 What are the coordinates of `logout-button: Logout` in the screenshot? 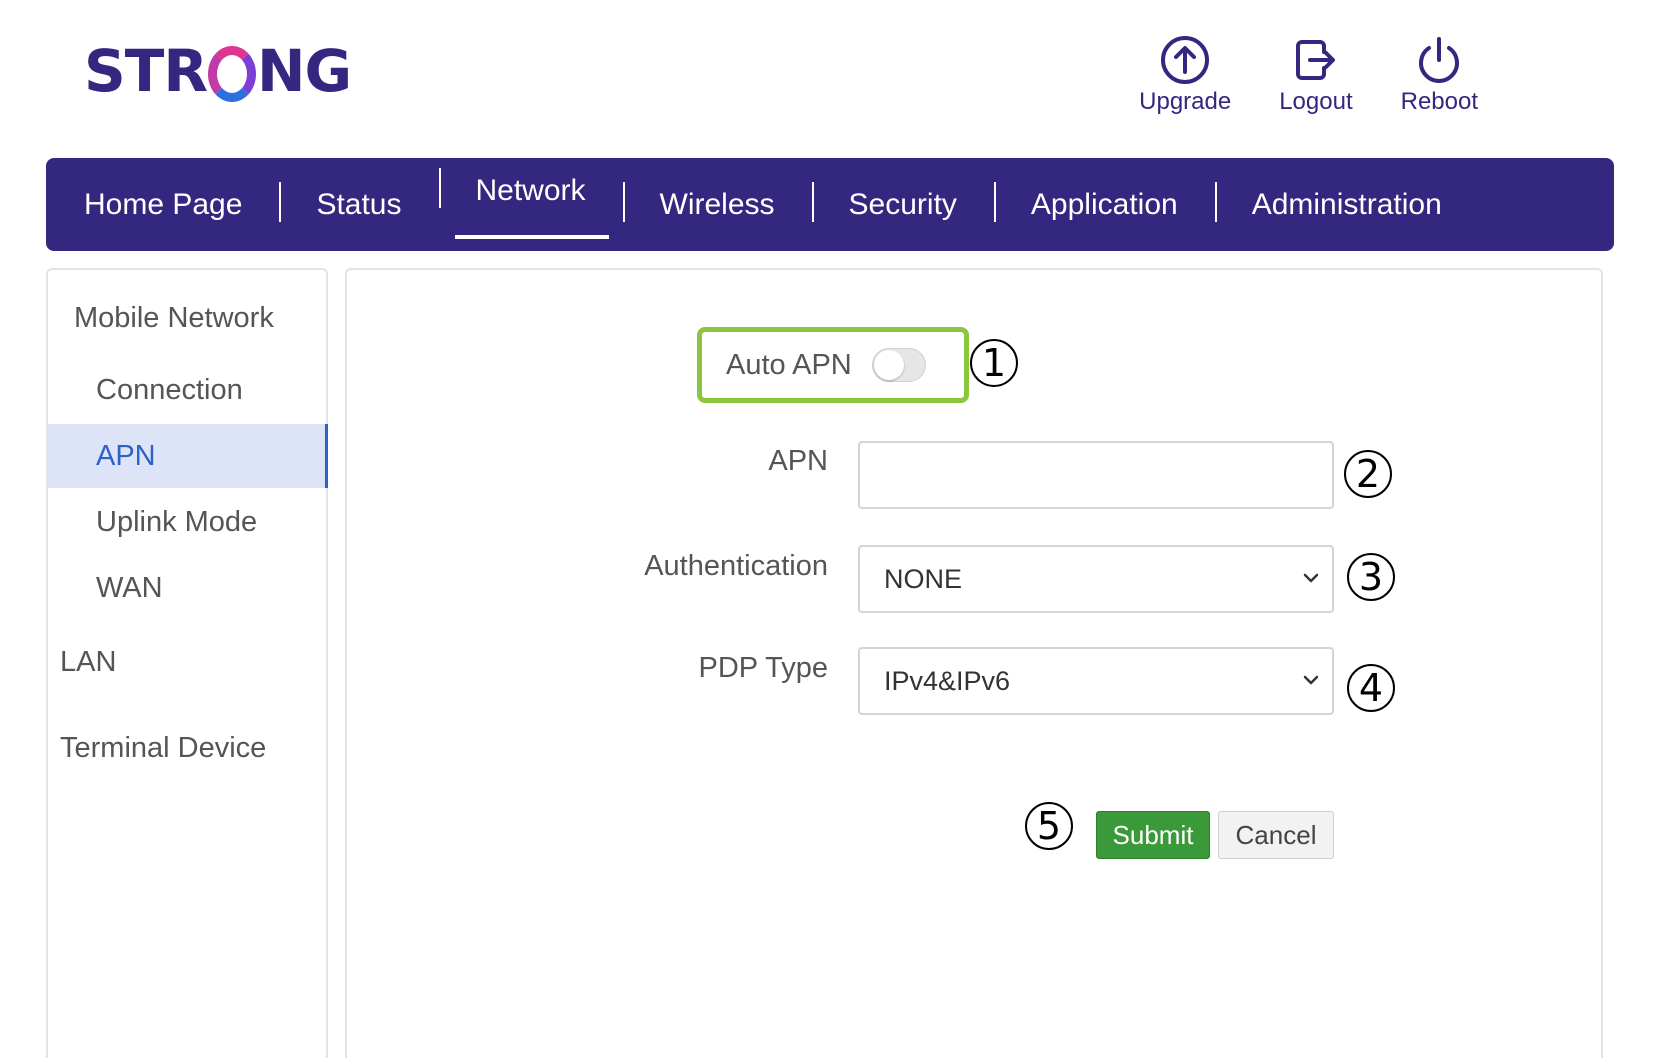 It's located at (1316, 75).